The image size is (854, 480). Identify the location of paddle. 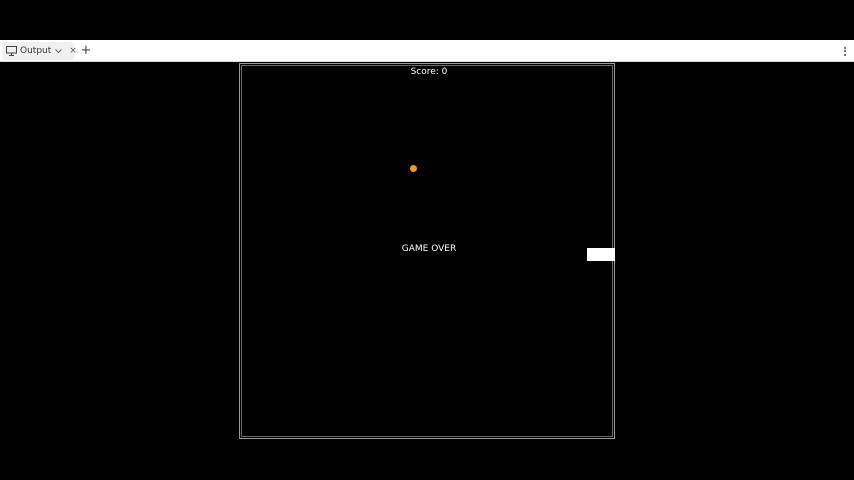
(601, 254).